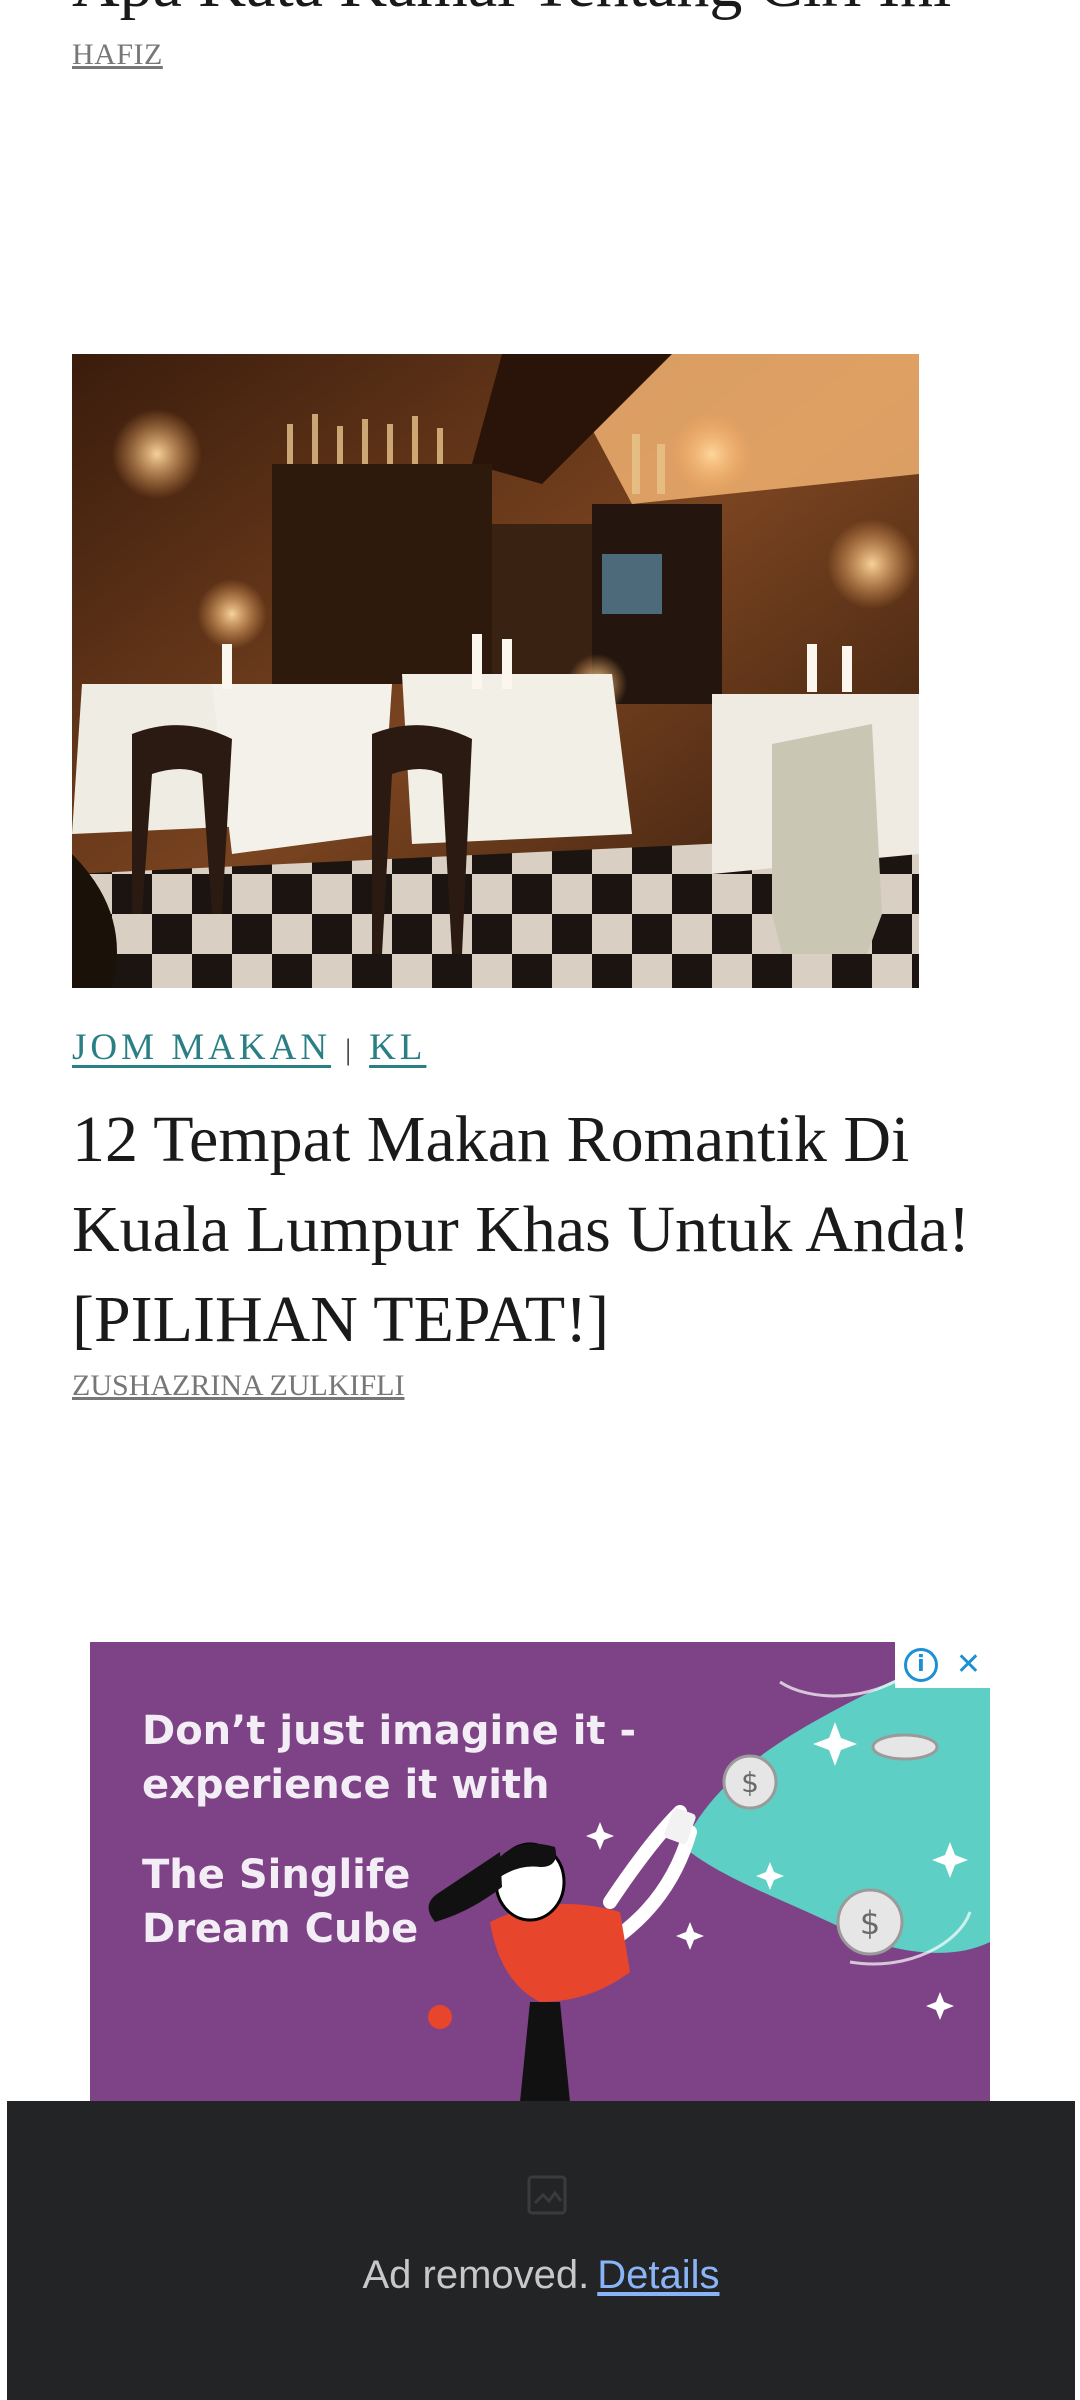  What do you see at coordinates (397, 1047) in the screenshot?
I see `category-link-kl: KL` at bounding box center [397, 1047].